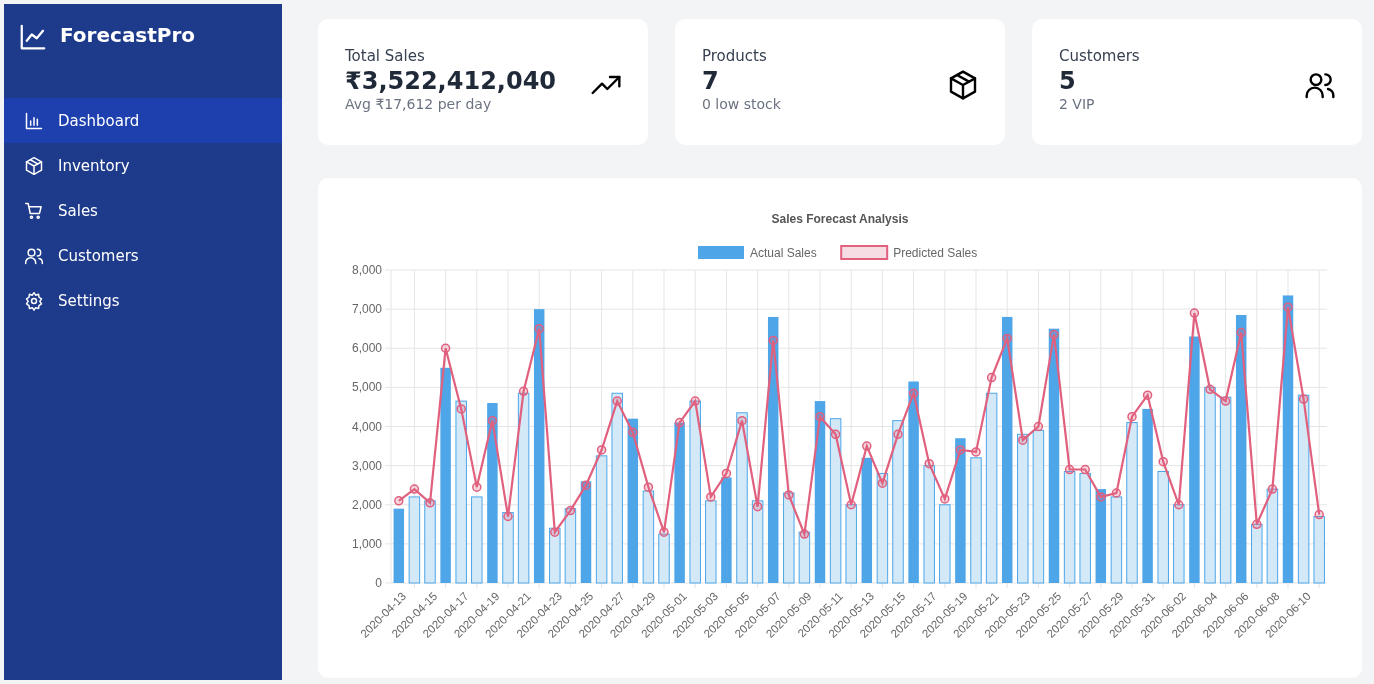 The image size is (1374, 684). Describe the element at coordinates (378, 583) in the screenshot. I see `axis-label: 0` at that location.